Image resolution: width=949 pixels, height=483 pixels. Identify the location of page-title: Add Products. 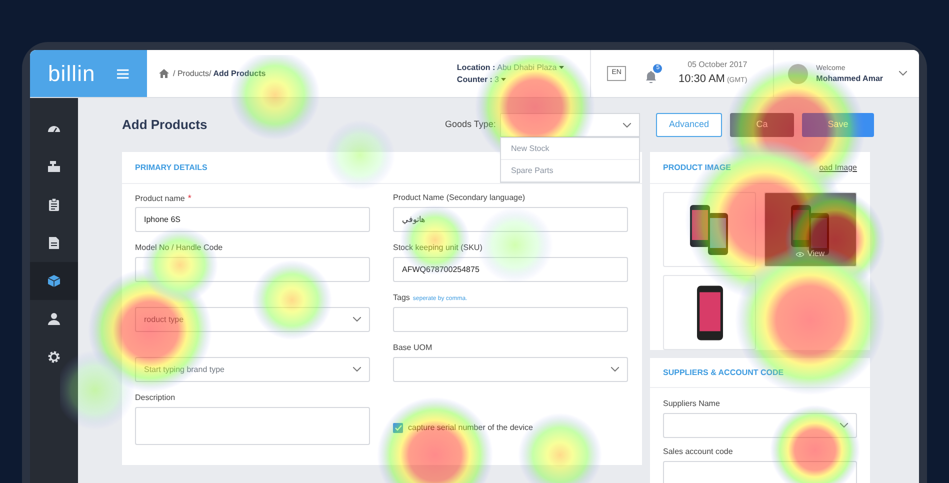
(165, 125).